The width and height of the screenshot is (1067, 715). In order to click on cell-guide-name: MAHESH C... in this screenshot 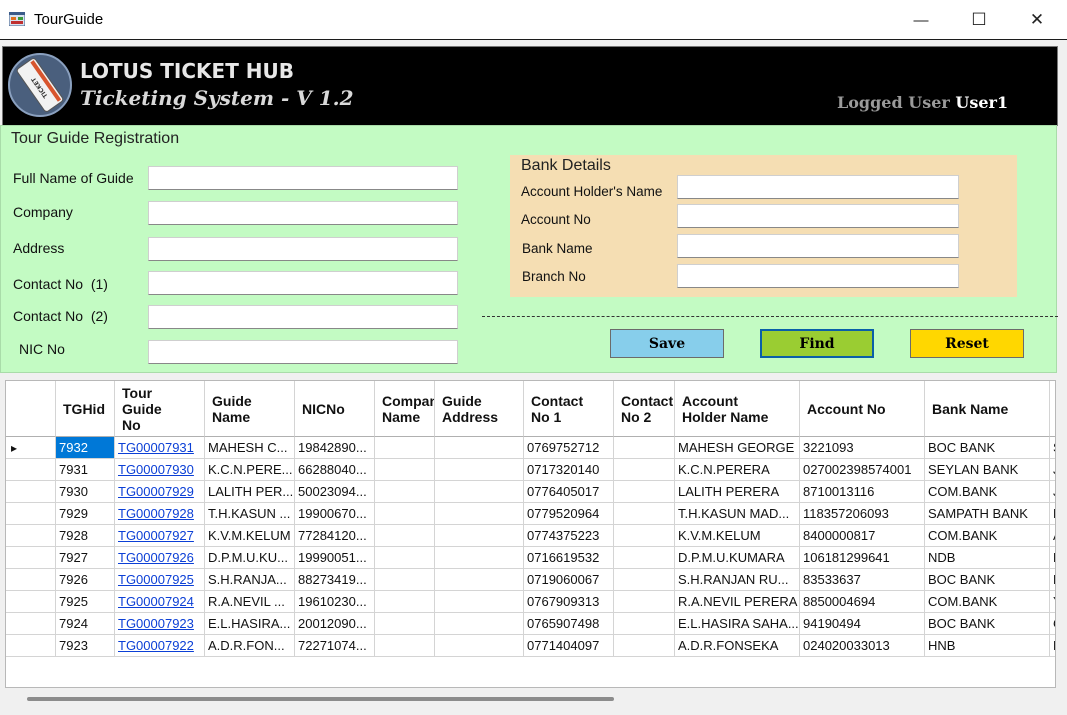, I will do `click(250, 448)`.